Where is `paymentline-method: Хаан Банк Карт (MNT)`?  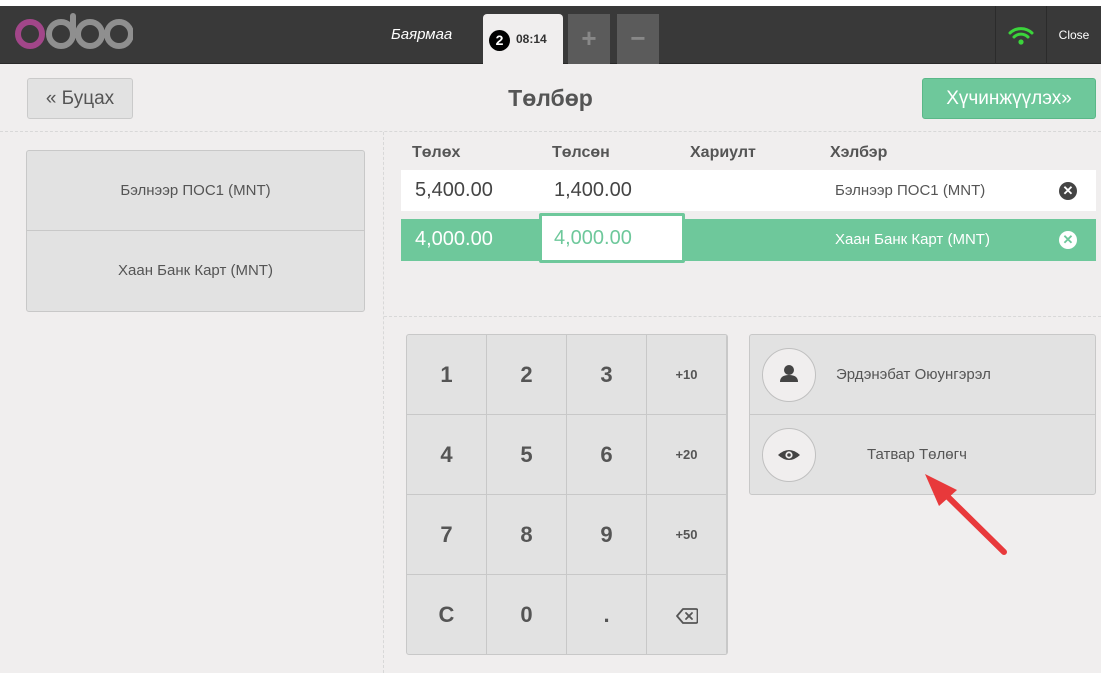
paymentline-method: Хаан Банк Карт (MNT) is located at coordinates (912, 239).